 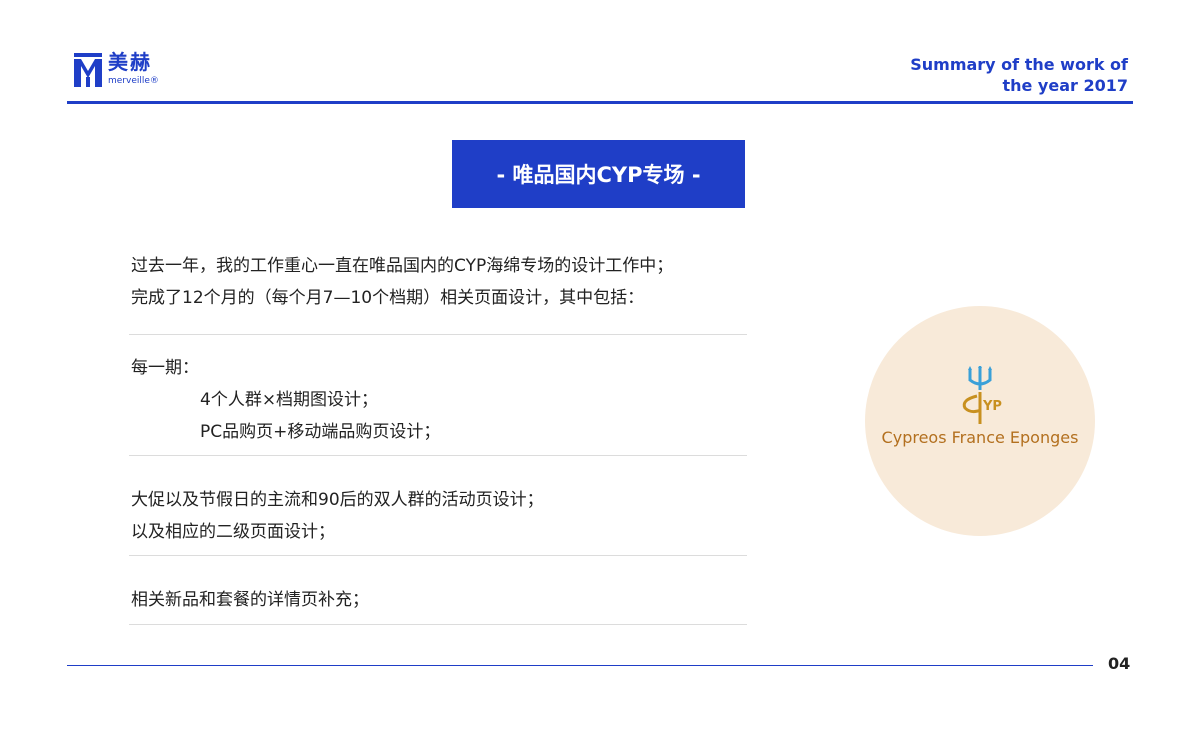 What do you see at coordinates (992, 406) in the screenshot?
I see `cyp-mark-text: YP` at bounding box center [992, 406].